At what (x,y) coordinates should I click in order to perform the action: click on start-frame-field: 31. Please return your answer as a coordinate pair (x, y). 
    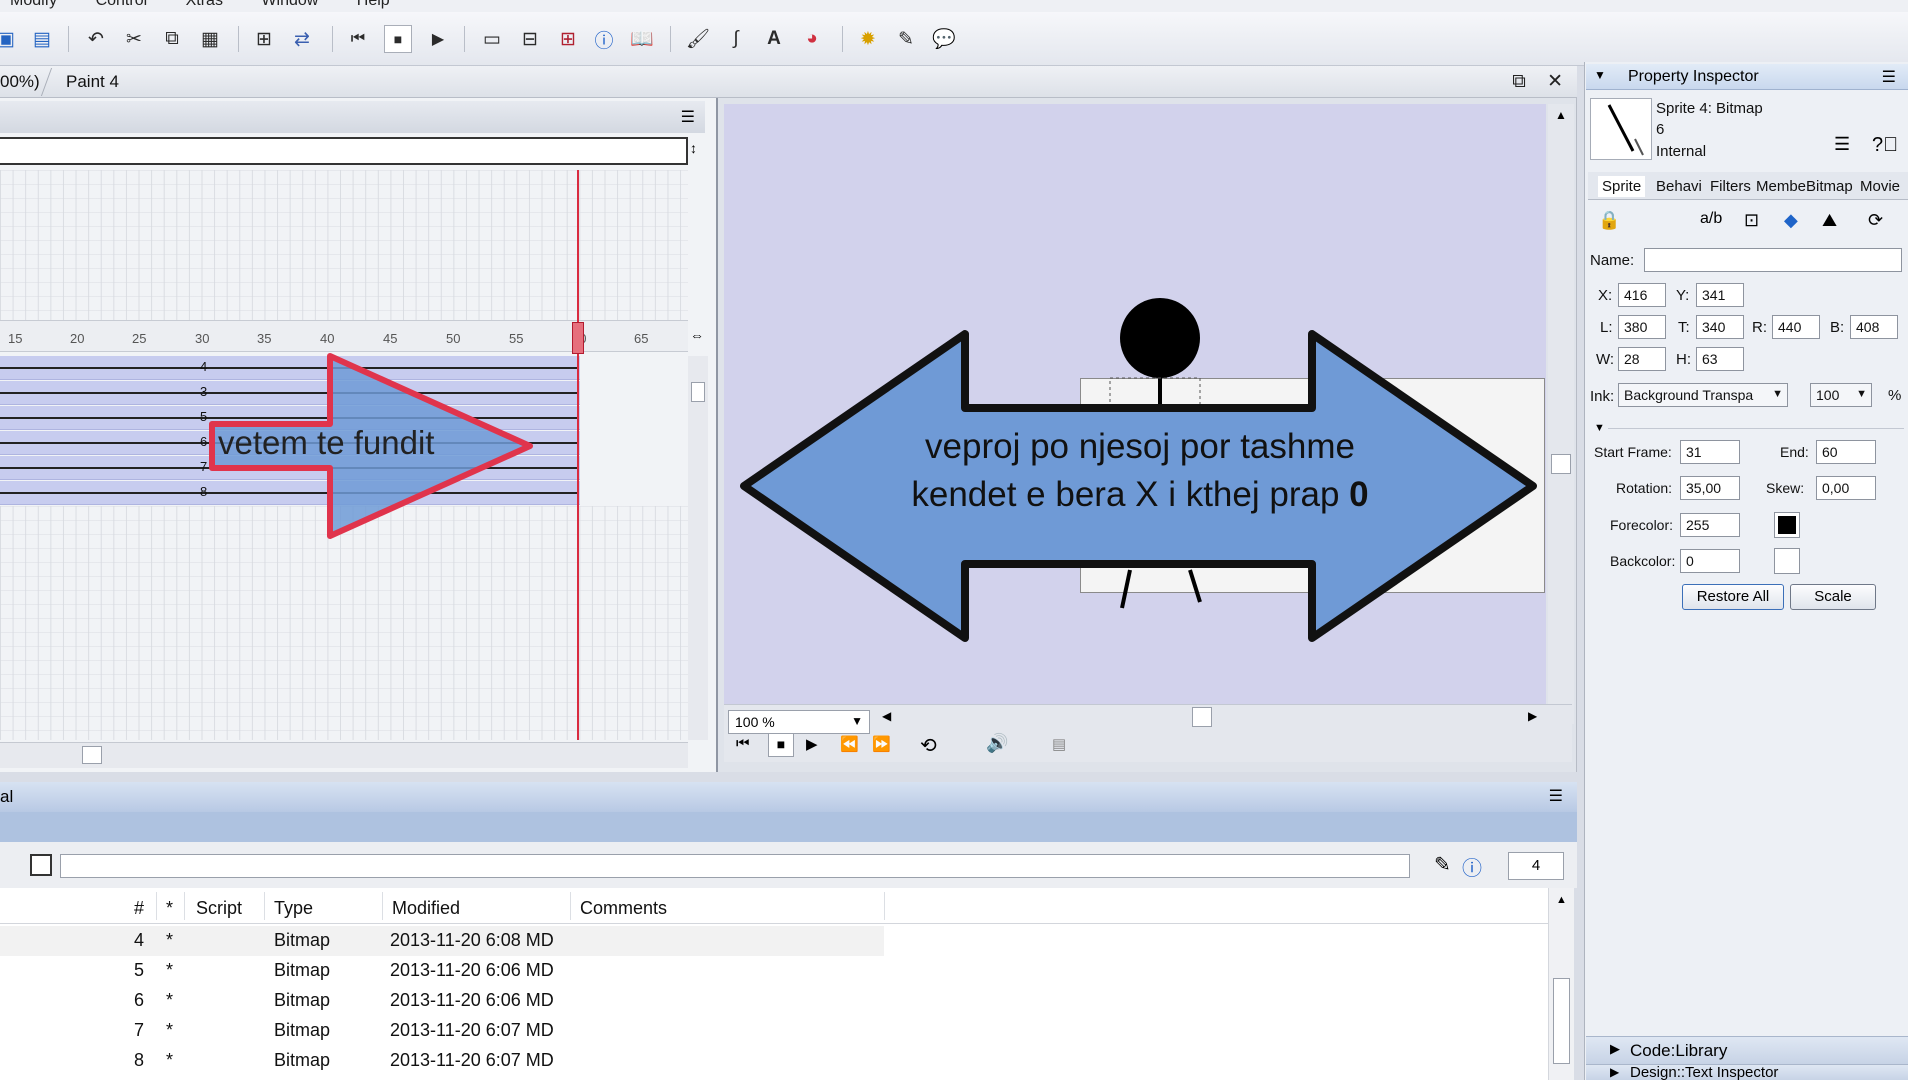
    Looking at the image, I should click on (1710, 452).